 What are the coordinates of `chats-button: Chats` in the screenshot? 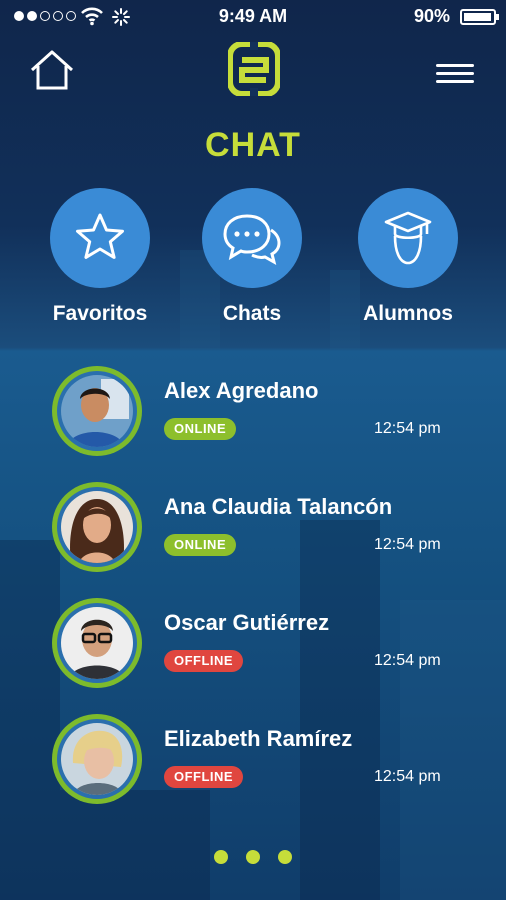 It's located at (252, 257).